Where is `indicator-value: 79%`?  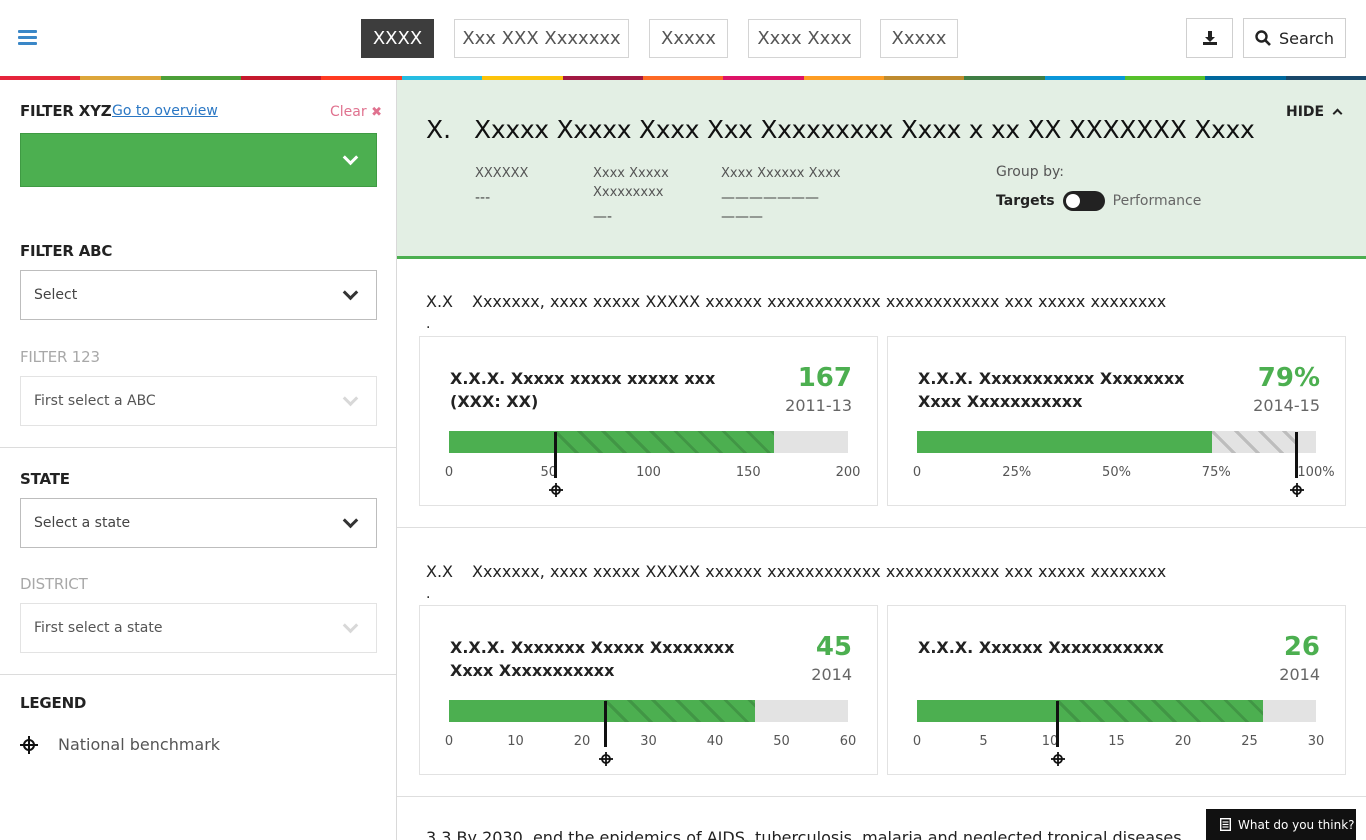
indicator-value: 79% is located at coordinates (1288, 378).